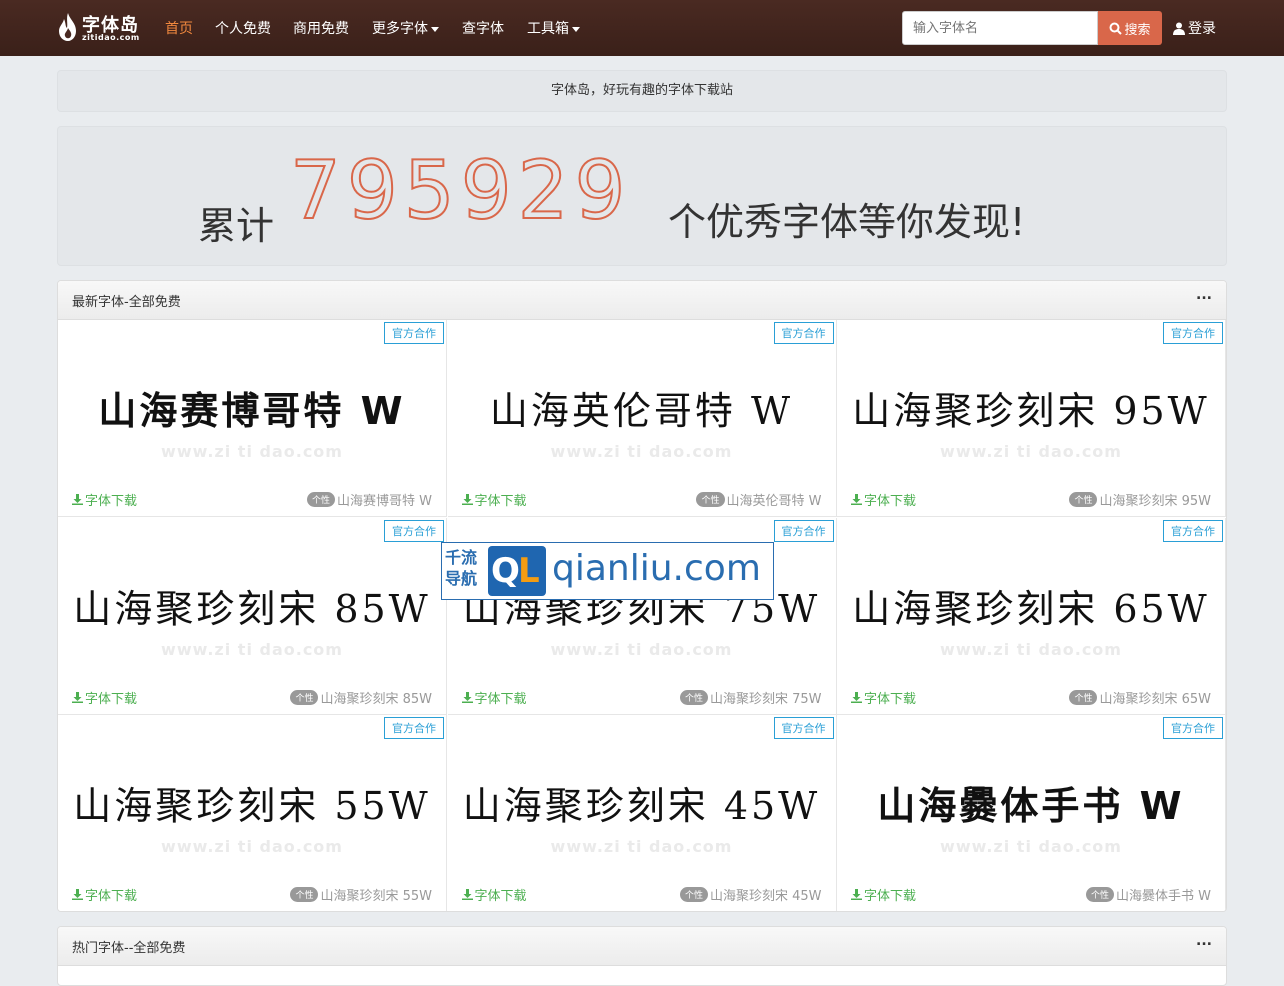  Describe the element at coordinates (252, 802) in the screenshot. I see `font-preview: 山海聚珍刻宋 55W` at that location.